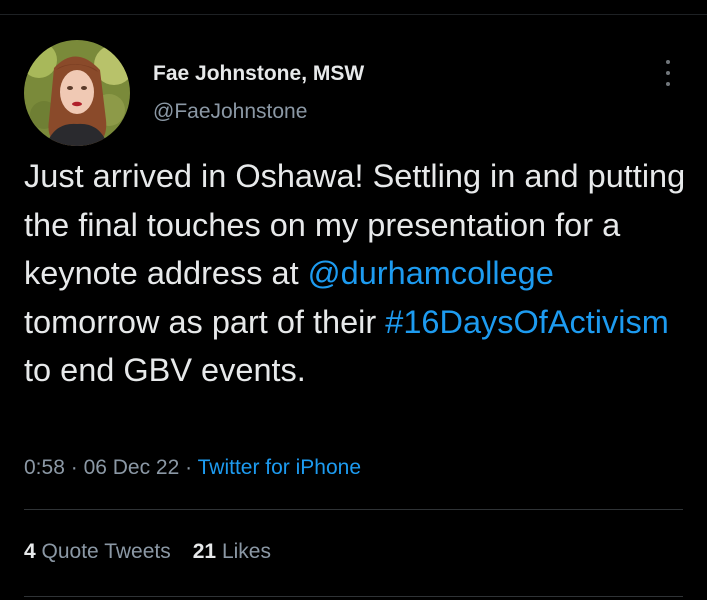  Describe the element at coordinates (230, 112) in the screenshot. I see `author-handle: @FaeJohnstone` at that location.